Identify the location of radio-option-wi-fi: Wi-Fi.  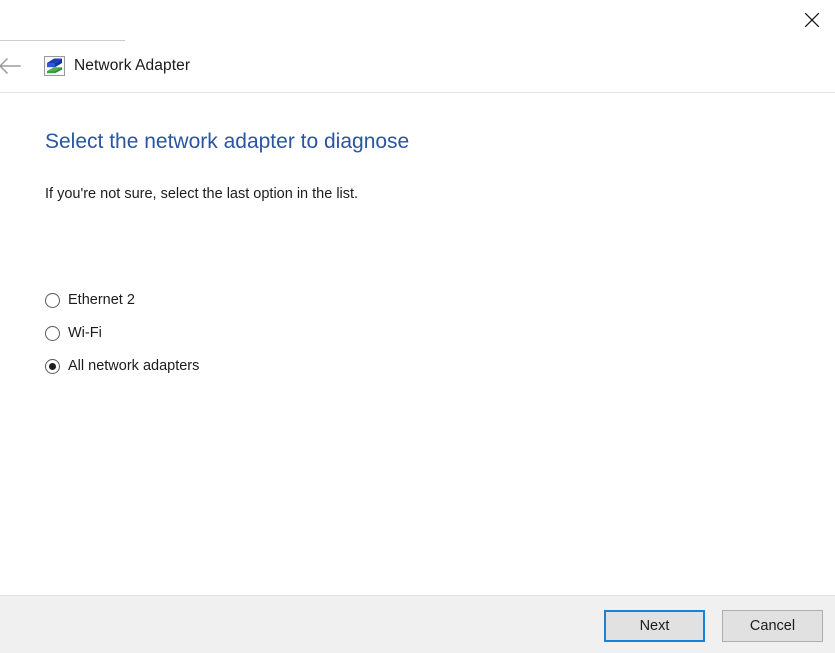
(295, 333).